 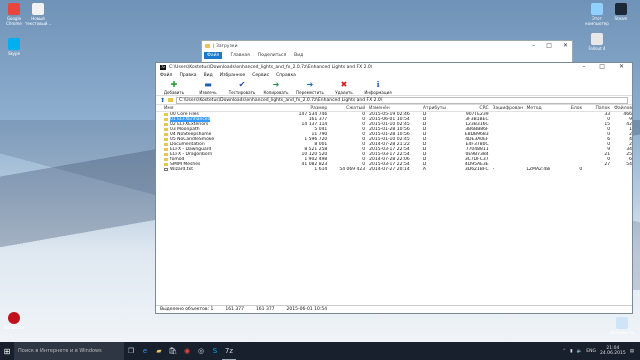 I want to click on desktop-icon-label: Fallout 4, so click(x=597, y=48).